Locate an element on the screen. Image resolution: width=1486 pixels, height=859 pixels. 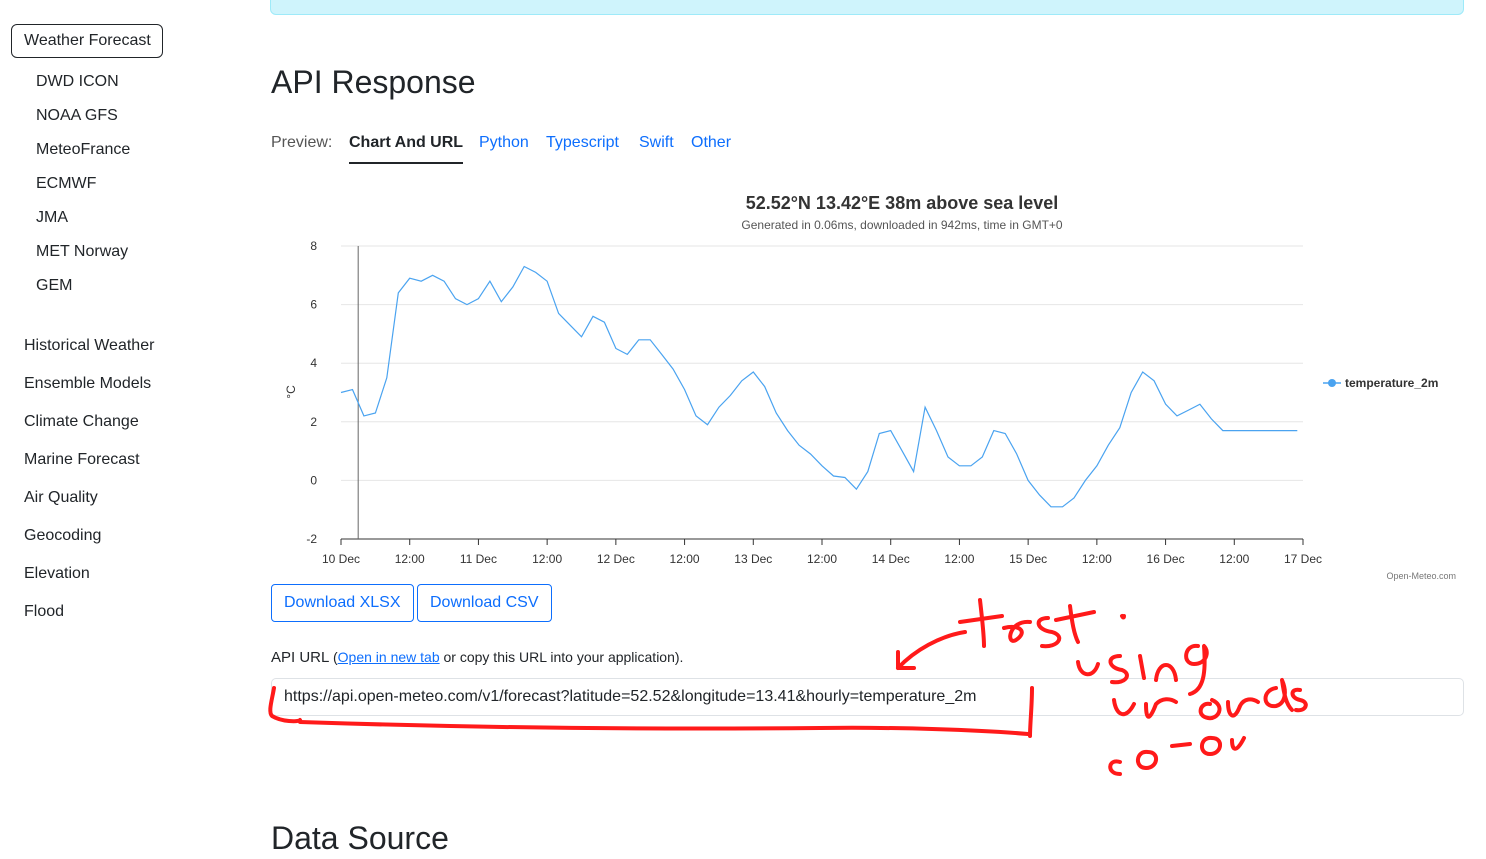
y-tick-label: 8 is located at coordinates (313, 246).